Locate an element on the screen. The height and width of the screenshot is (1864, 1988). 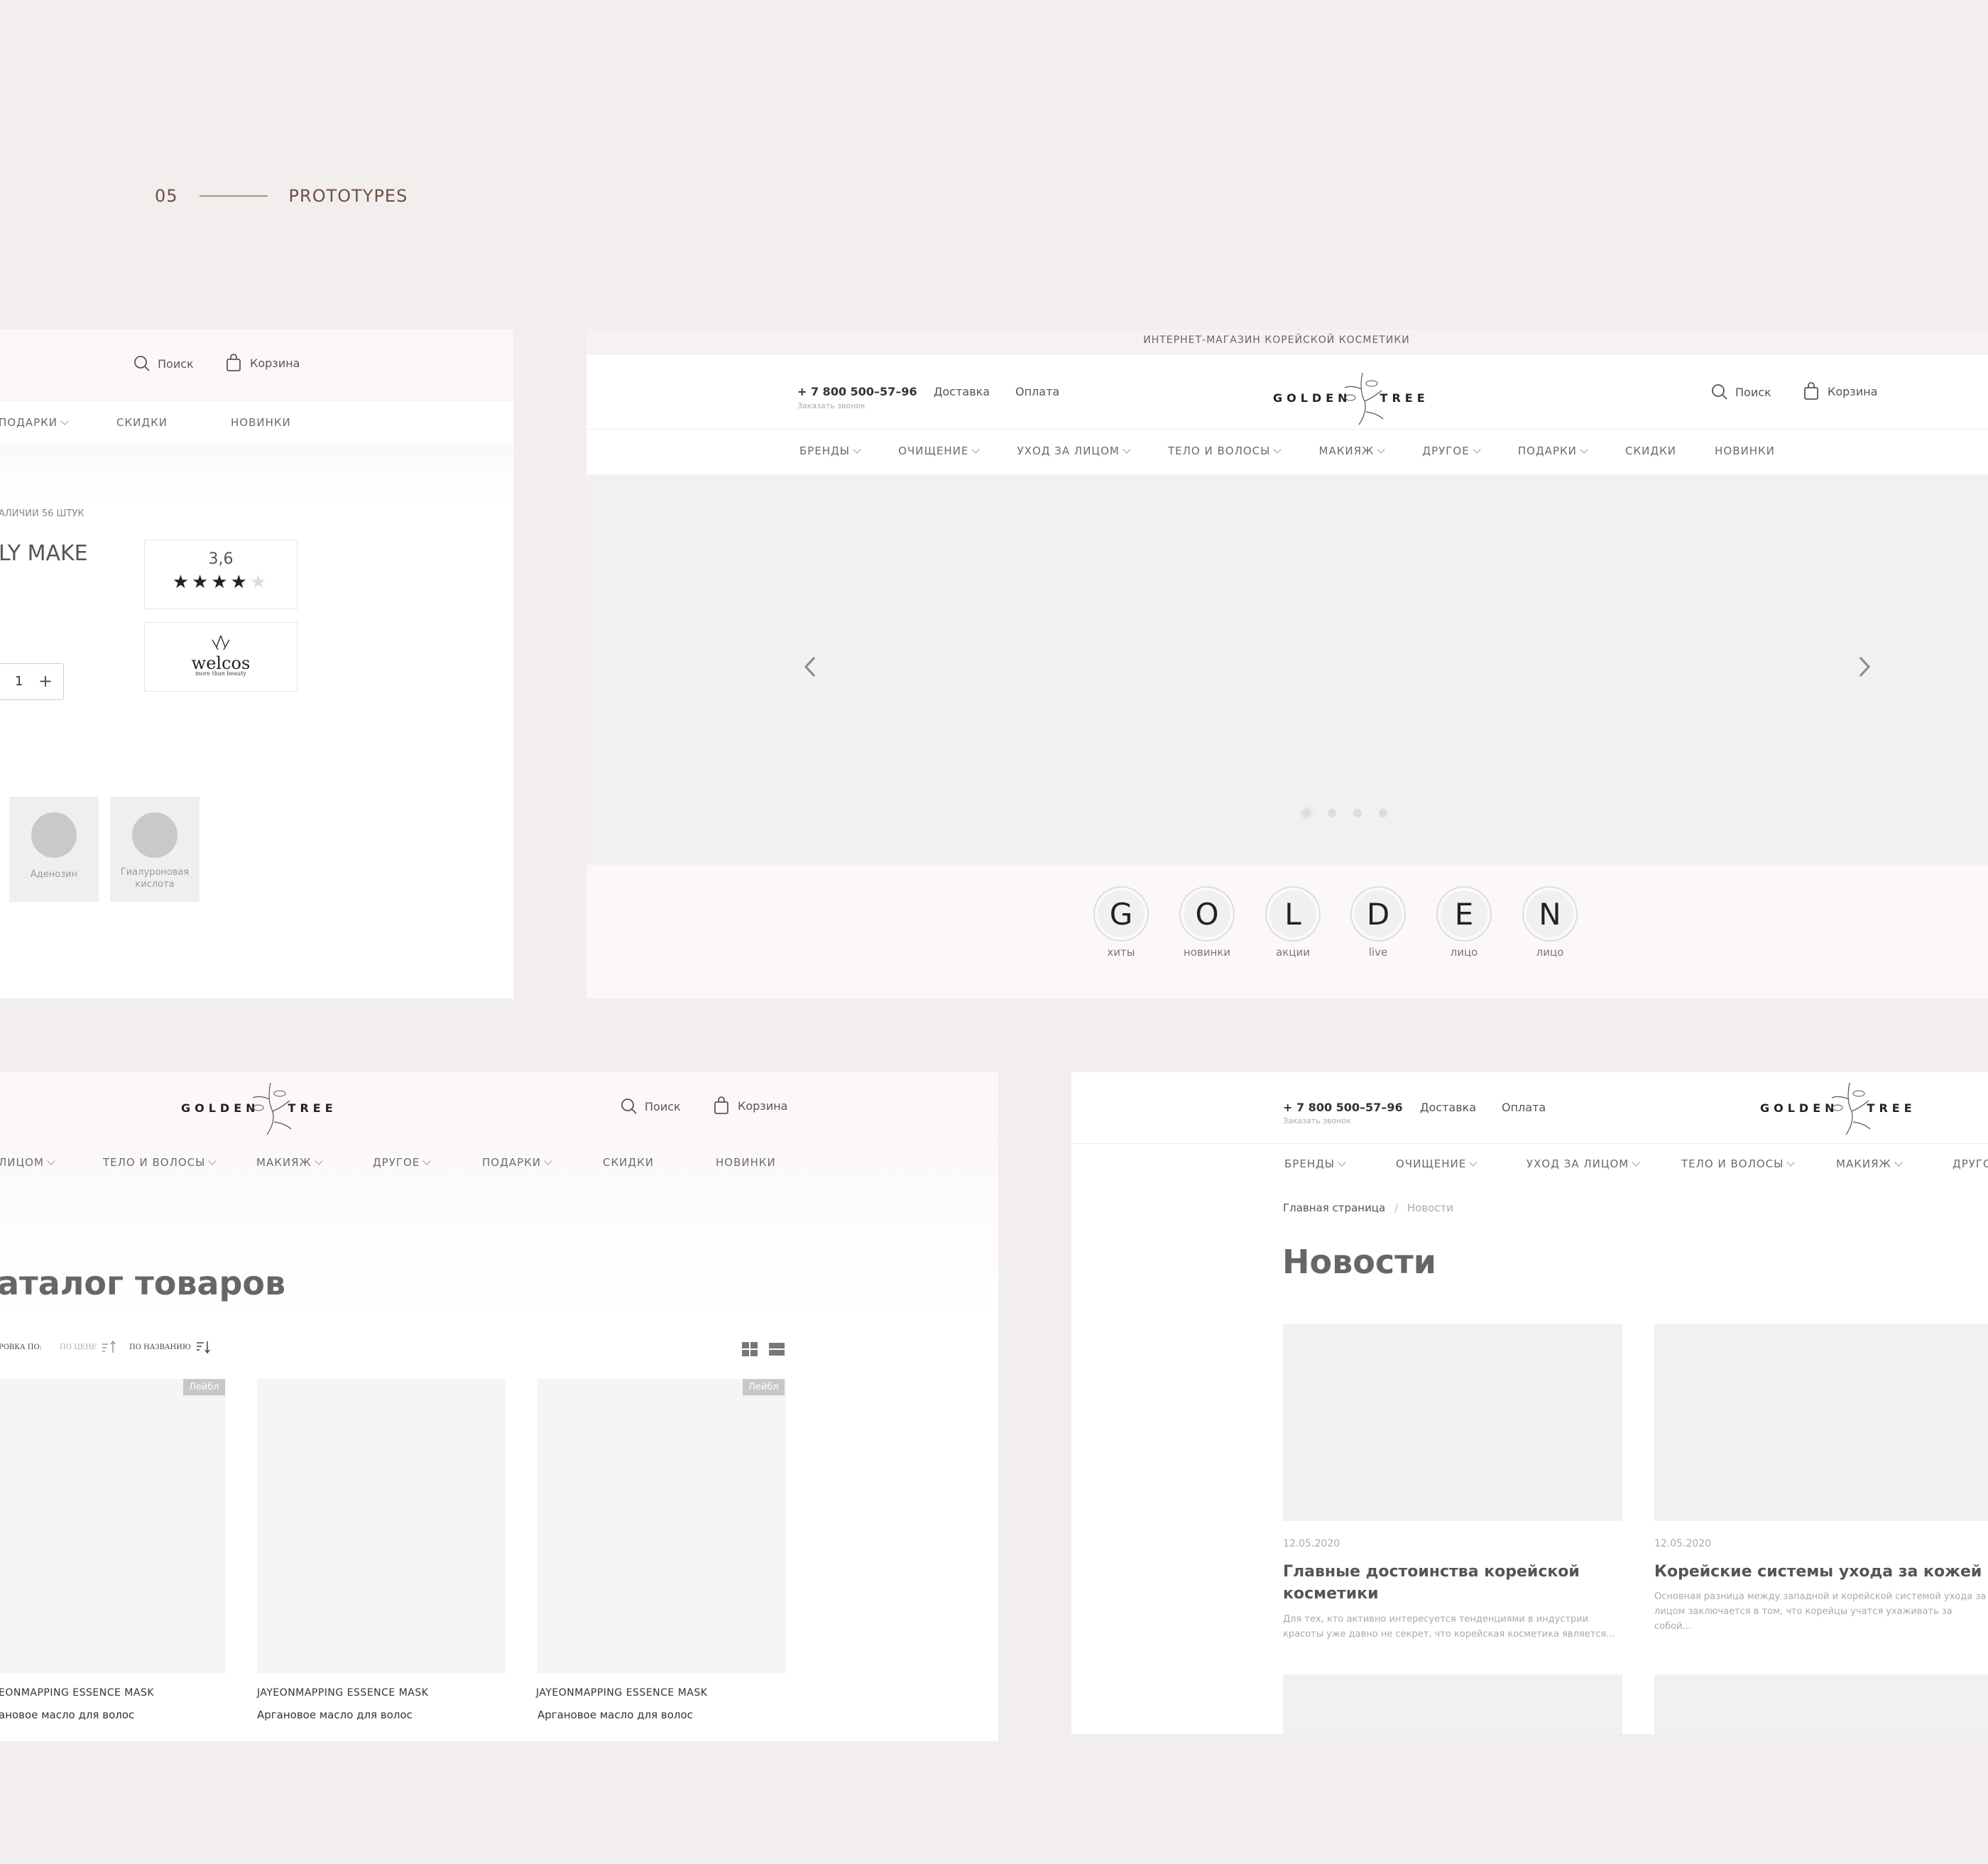
category-circle-g: Gхиты is located at coordinates (1121, 922).